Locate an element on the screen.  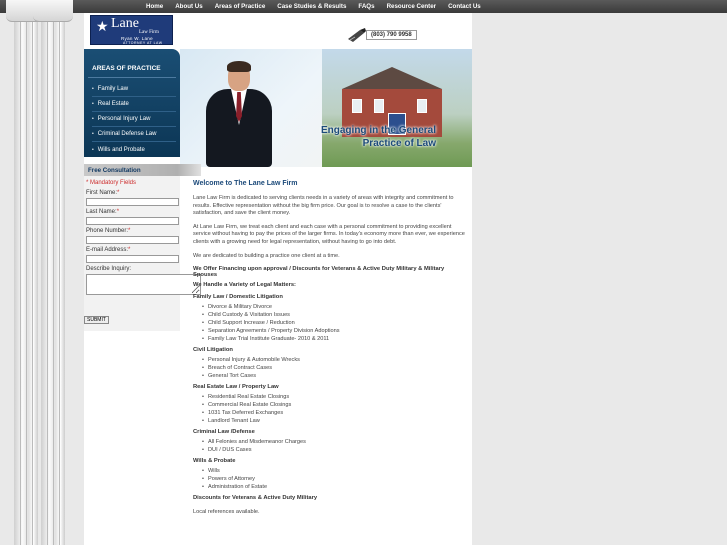
submit-button: SUBMIT is located at coordinates (96, 320).